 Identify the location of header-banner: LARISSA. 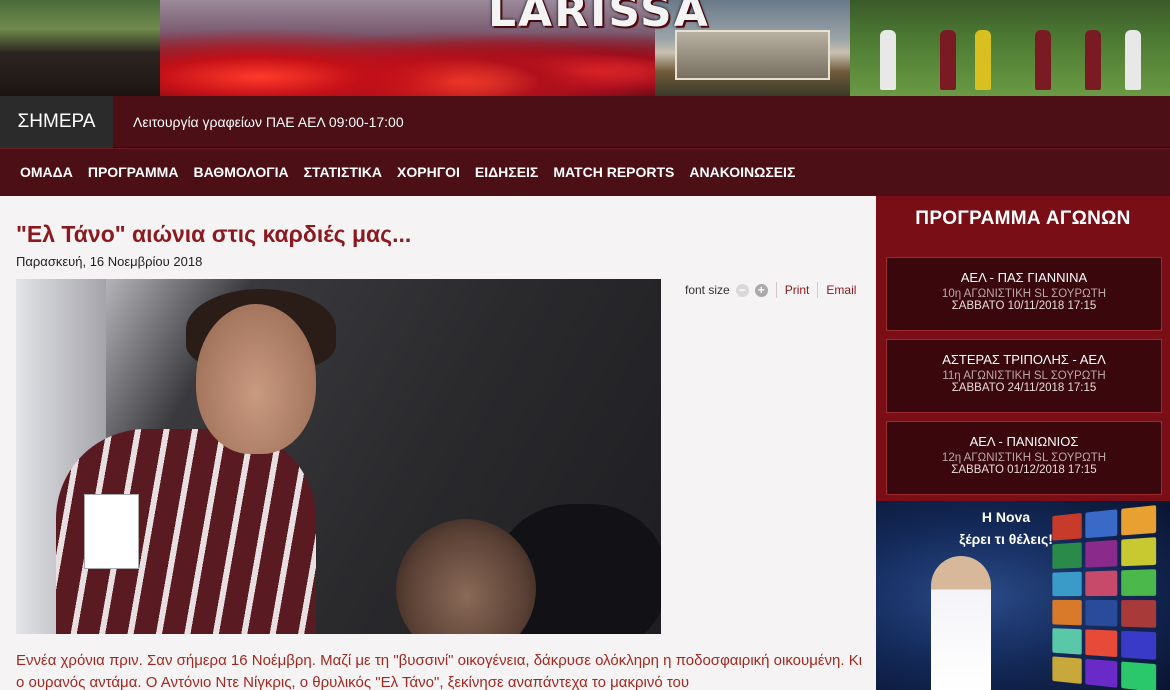
(585, 48).